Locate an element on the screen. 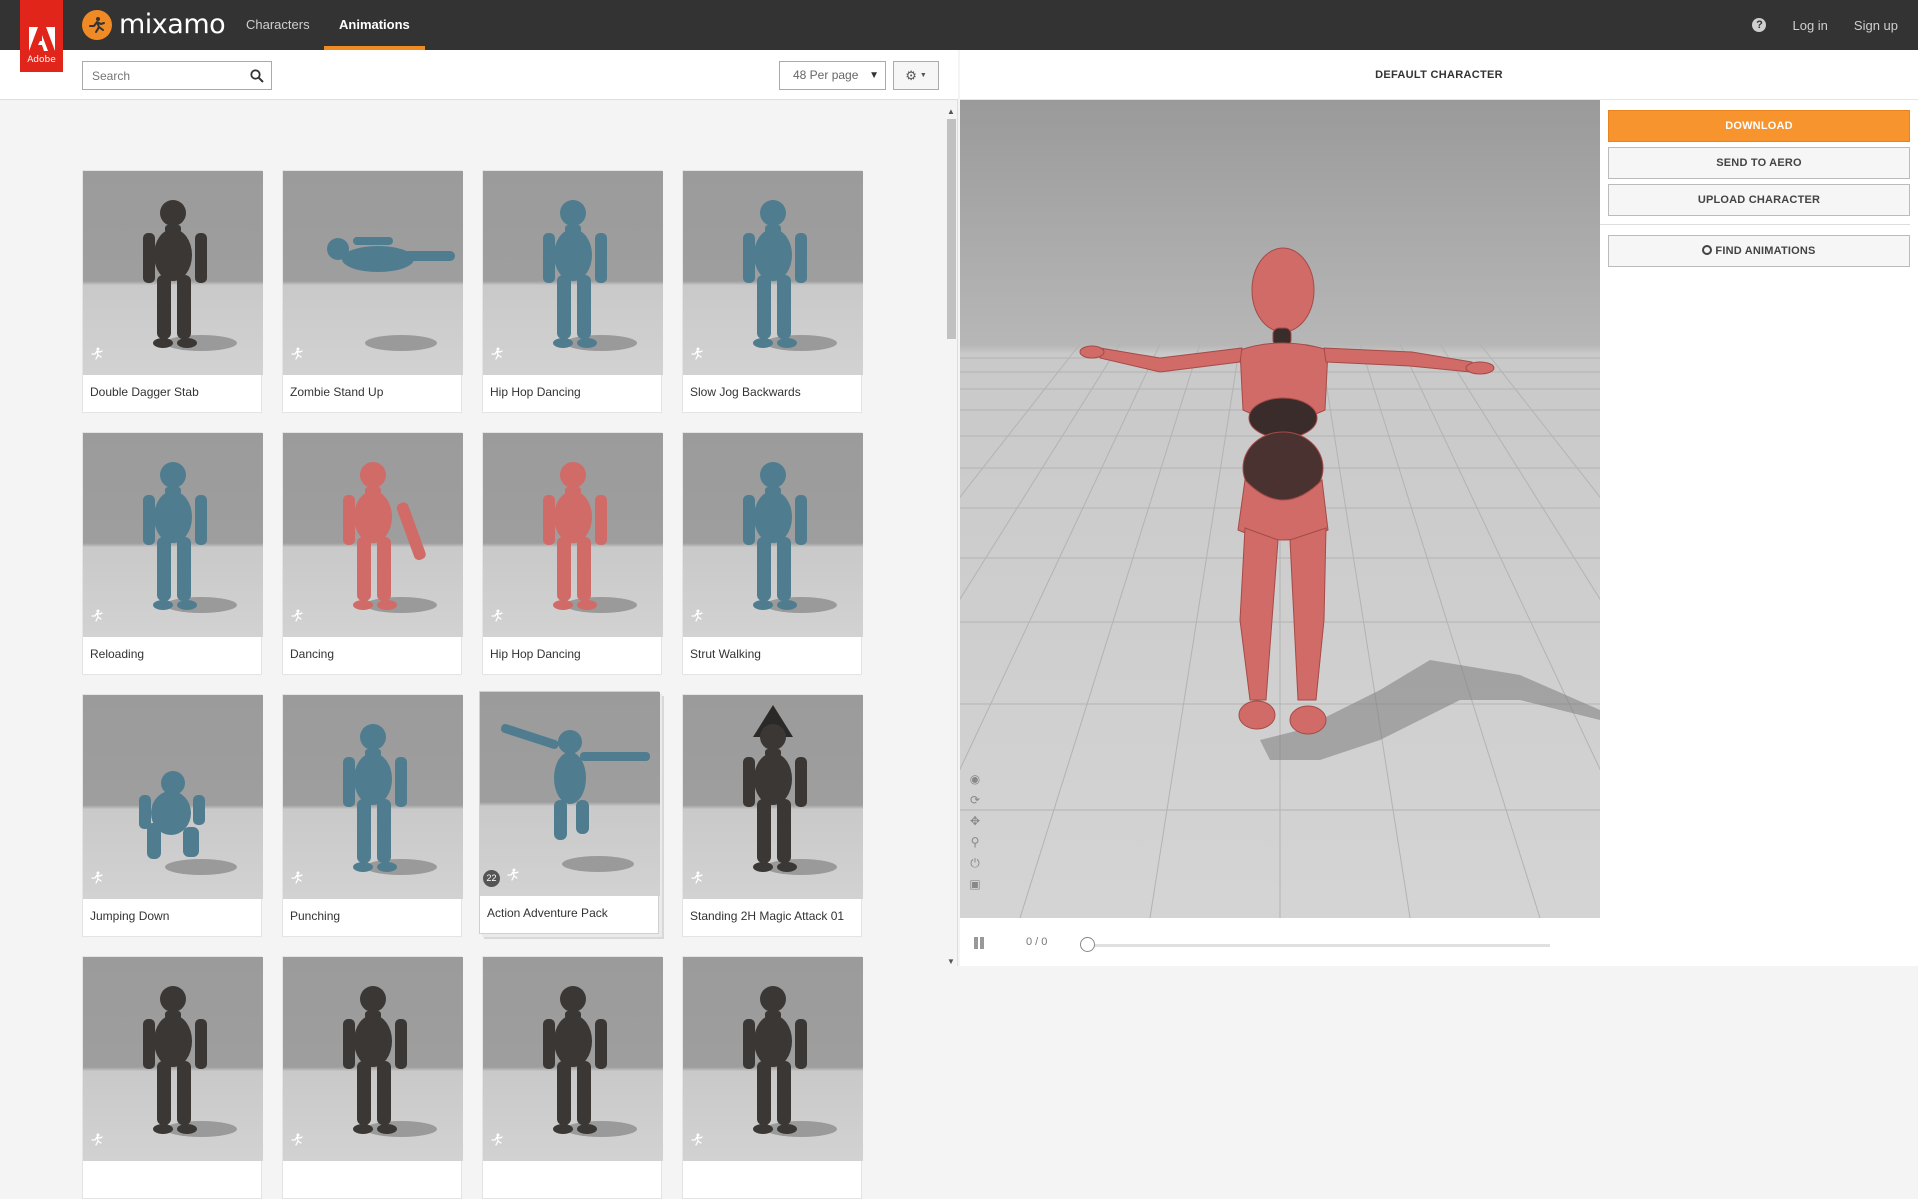 The width and height of the screenshot is (1918, 1199). viewport-tools: ◉ ⟳ ✥ ⚲ ⏻ ▣ is located at coordinates (975, 831).